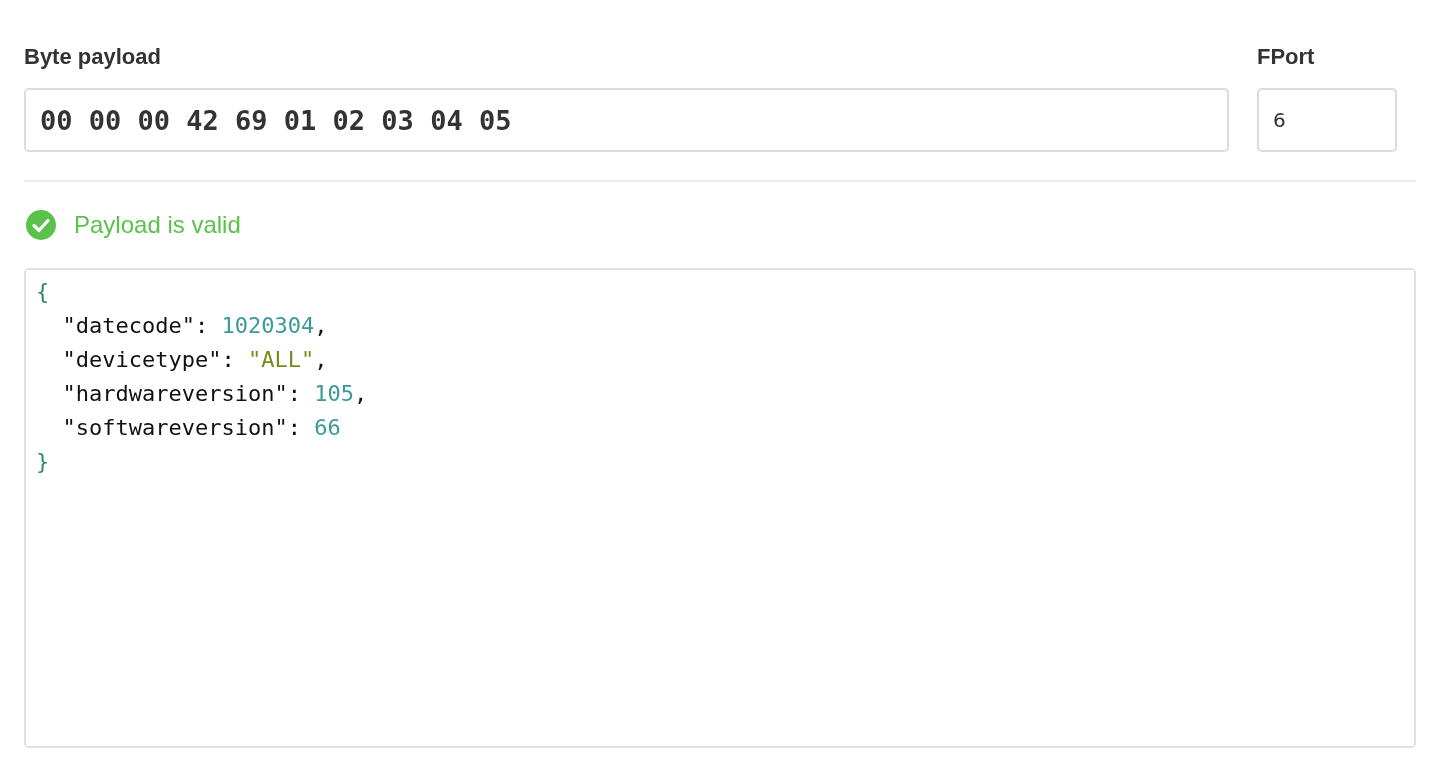 This screenshot has width=1434, height=766. I want to click on status-message: Payload is valid, so click(157, 225).